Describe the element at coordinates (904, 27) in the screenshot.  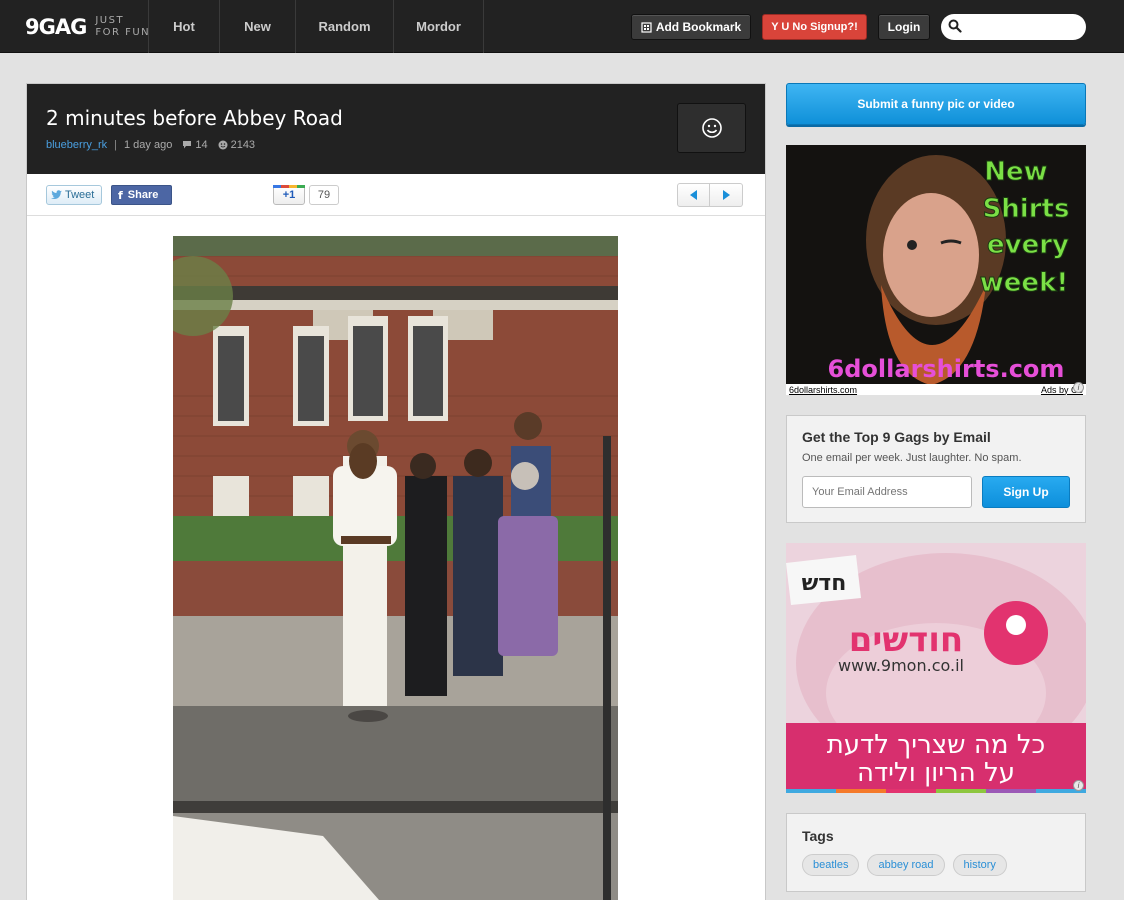
I see `login-button: Login` at that location.